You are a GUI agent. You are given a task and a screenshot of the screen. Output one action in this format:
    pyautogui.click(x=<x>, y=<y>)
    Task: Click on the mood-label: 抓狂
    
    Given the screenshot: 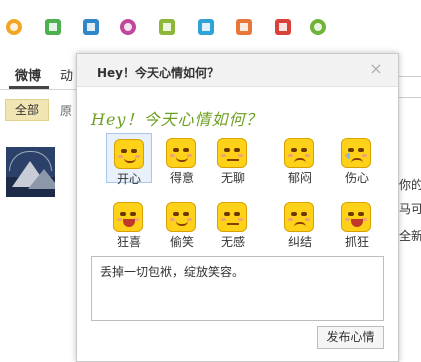 What is the action you would take?
    pyautogui.click(x=356, y=242)
    